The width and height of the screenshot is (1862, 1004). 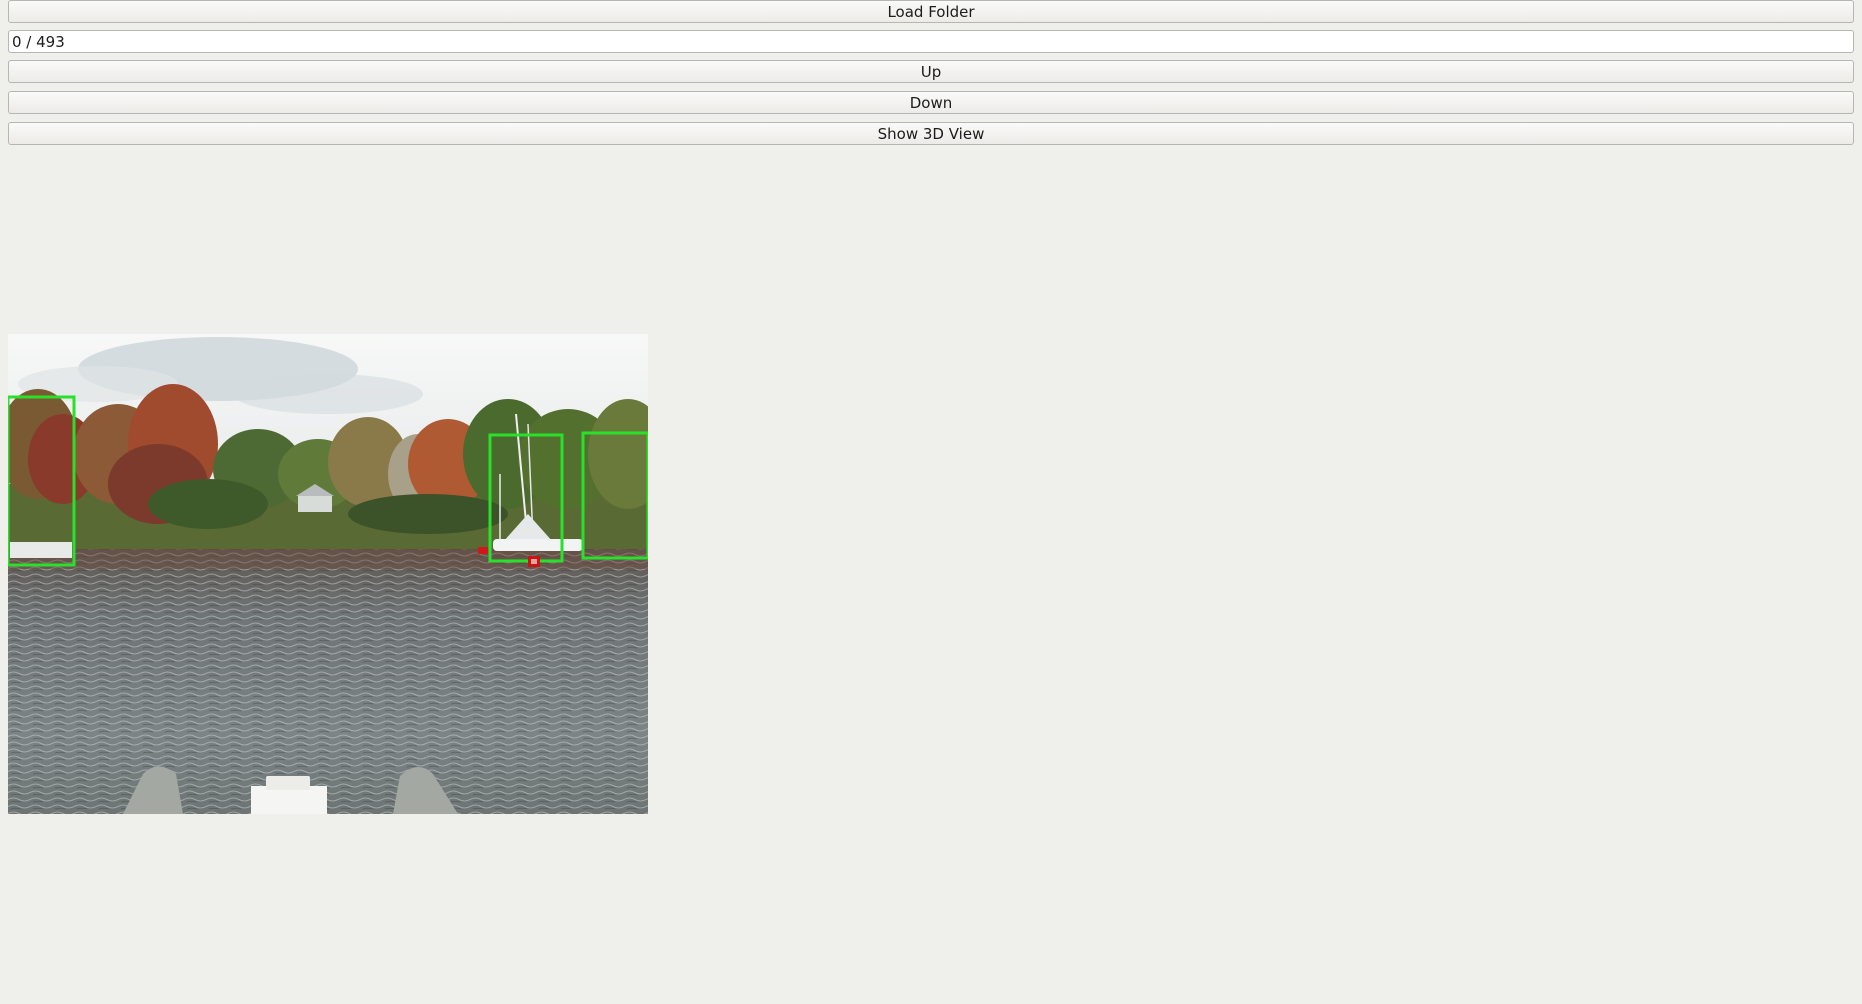 What do you see at coordinates (931, 71) in the screenshot?
I see `up-button: Up` at bounding box center [931, 71].